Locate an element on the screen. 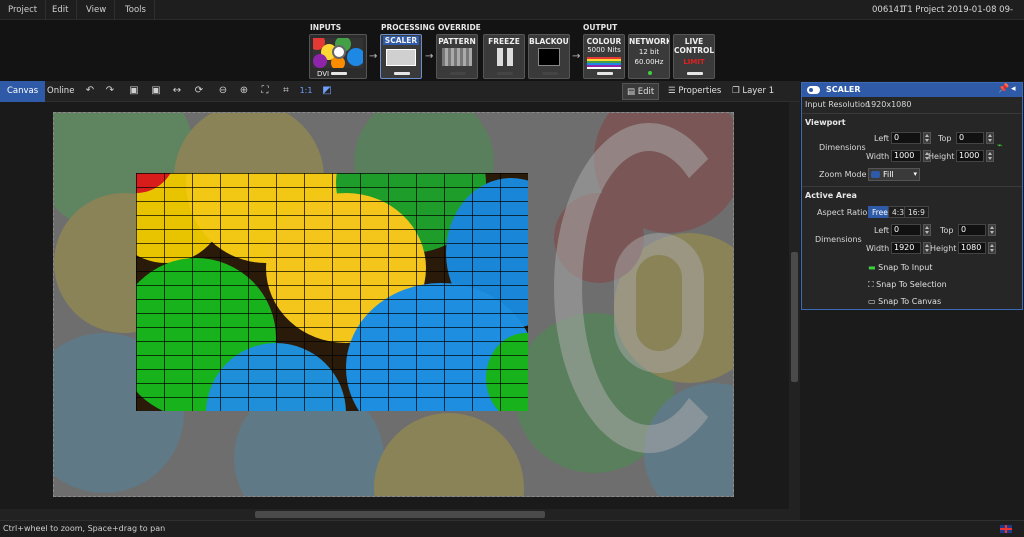 The height and width of the screenshot is (537, 1024). snap-to-input-label: Snap To Input is located at coordinates (905, 267).